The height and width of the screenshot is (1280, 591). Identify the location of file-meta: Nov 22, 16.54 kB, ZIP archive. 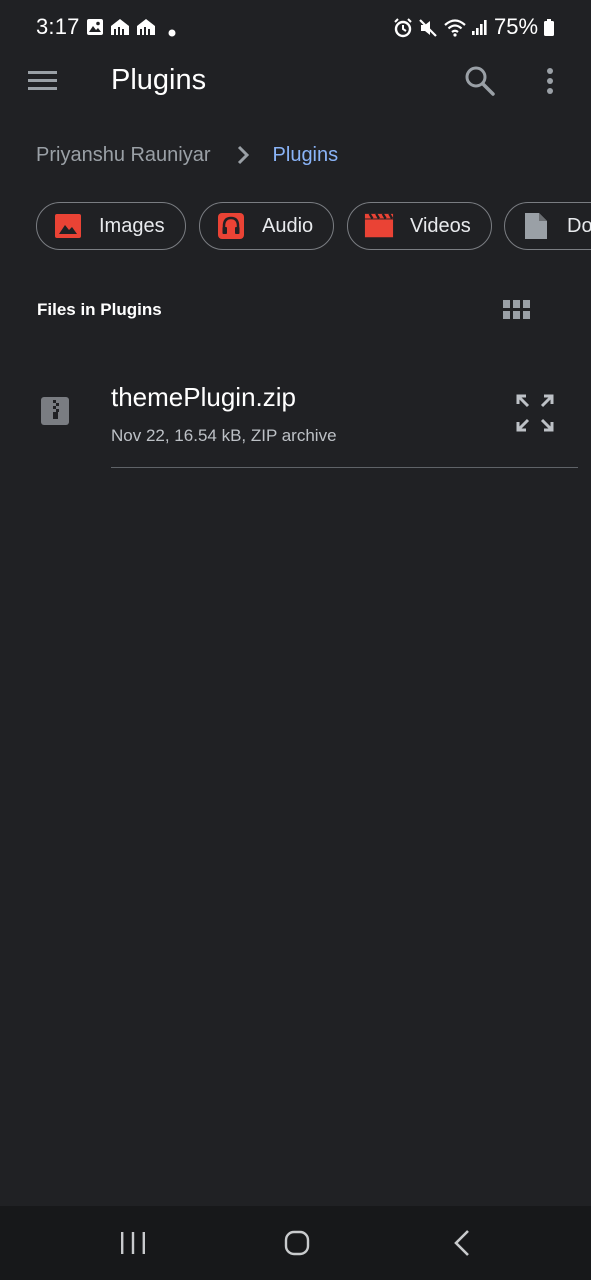
(224, 435).